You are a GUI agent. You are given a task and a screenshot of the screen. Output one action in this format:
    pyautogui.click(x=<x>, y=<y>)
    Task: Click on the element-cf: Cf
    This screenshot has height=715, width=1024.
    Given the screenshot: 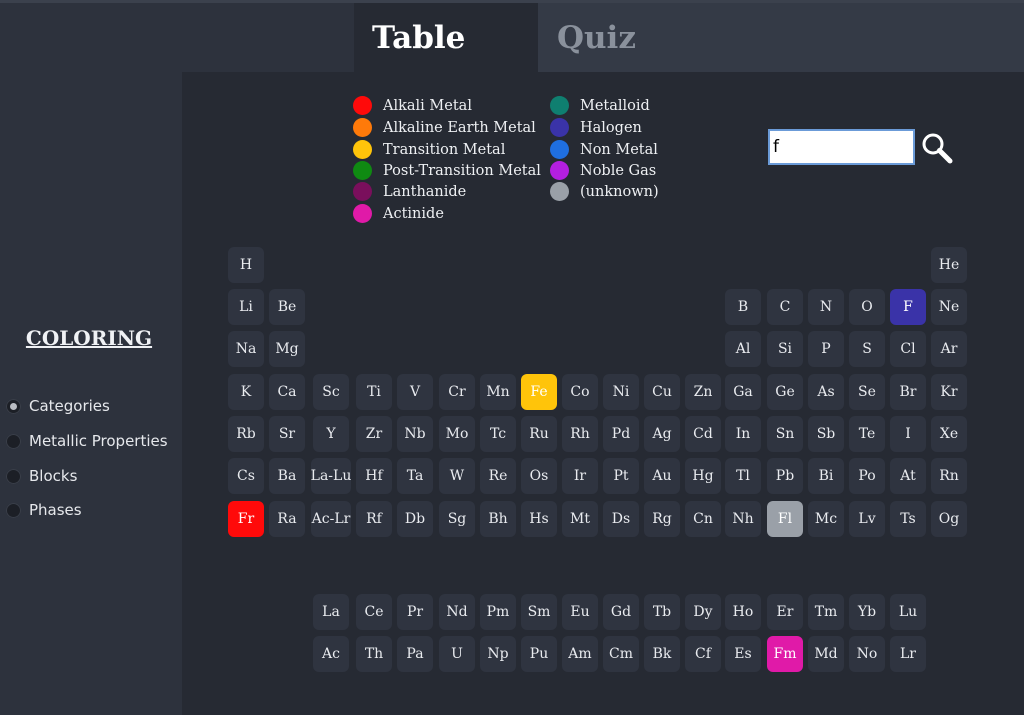 What is the action you would take?
    pyautogui.click(x=703, y=654)
    